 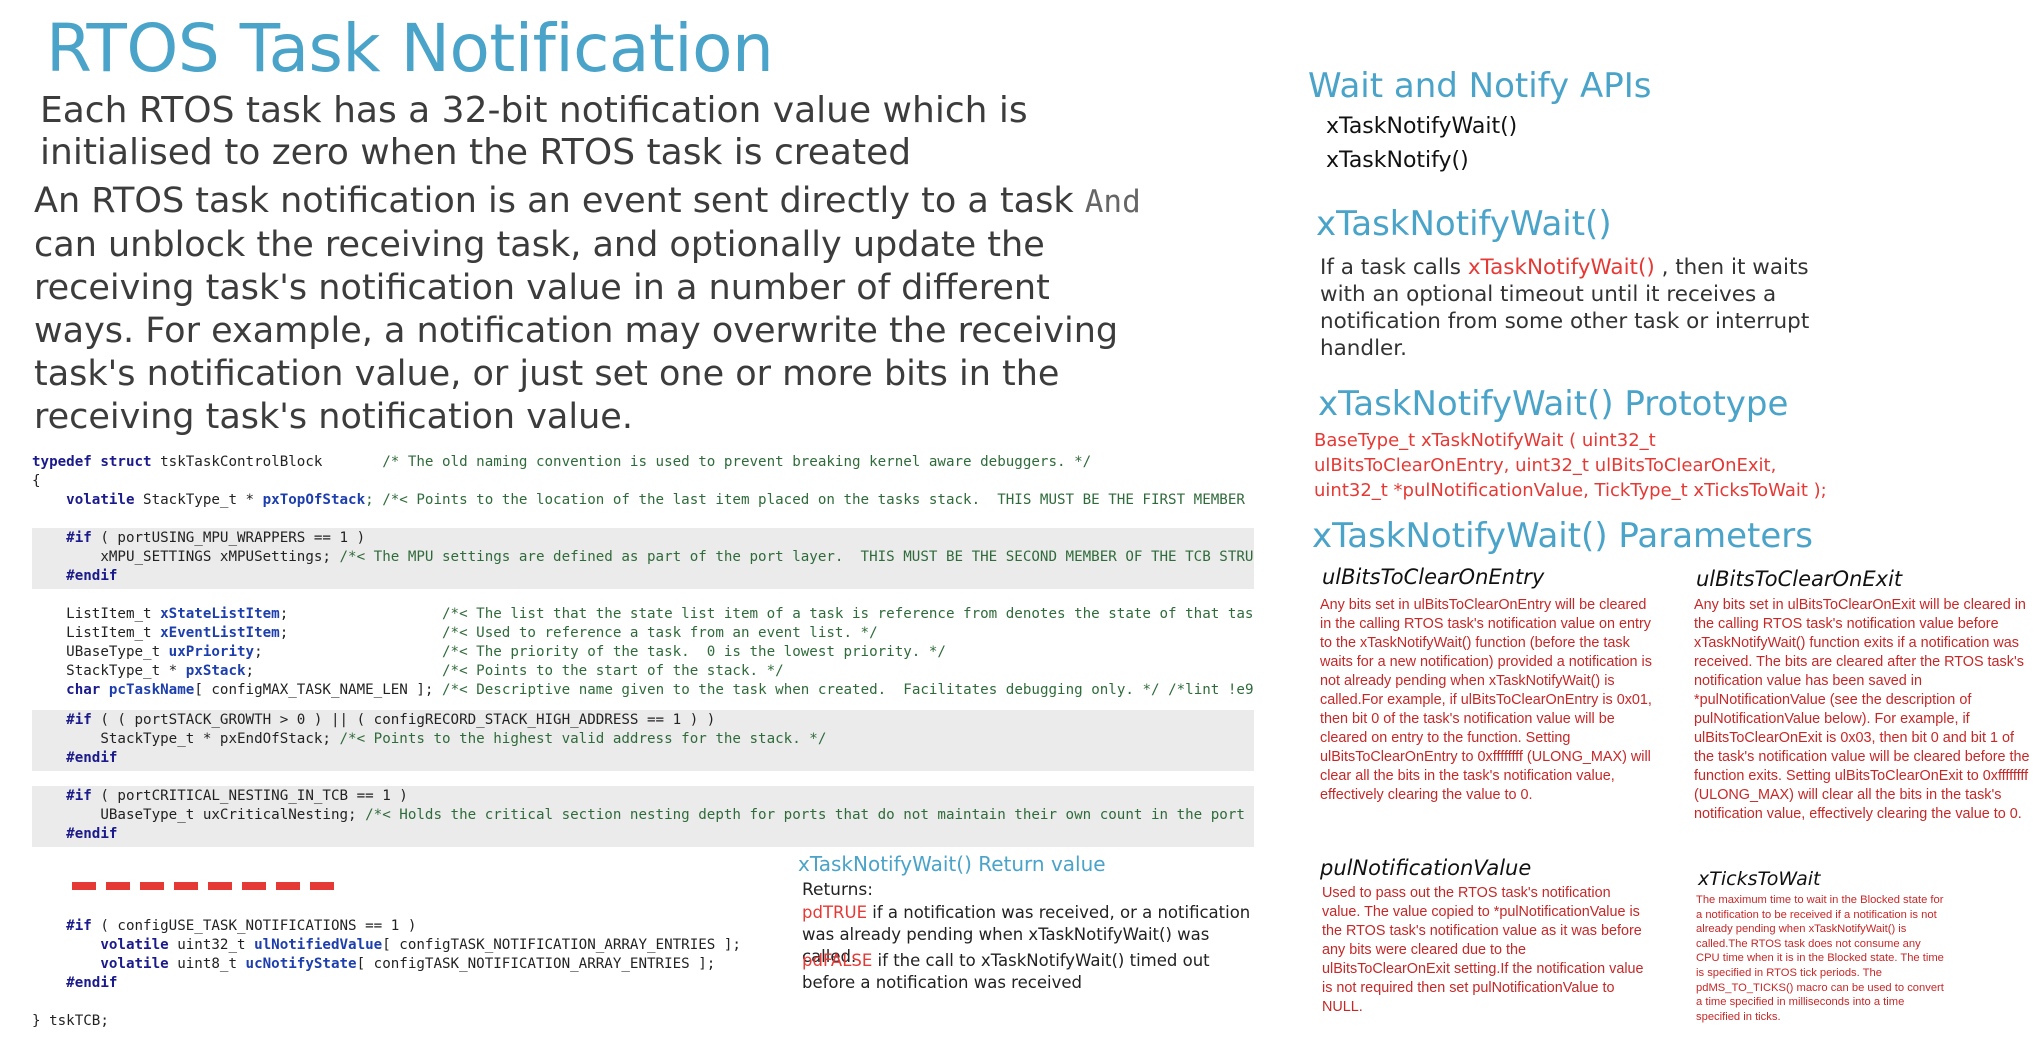 What do you see at coordinates (1433, 577) in the screenshot?
I see `param-entry-name: ulBitsToClearOnEntry` at bounding box center [1433, 577].